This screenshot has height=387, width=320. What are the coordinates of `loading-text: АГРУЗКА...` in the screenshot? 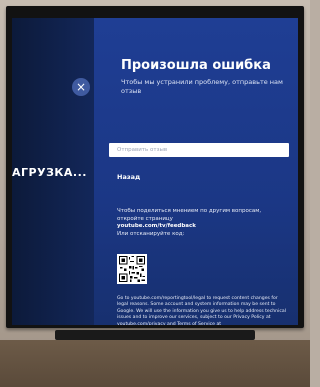 It's located at (49, 172).